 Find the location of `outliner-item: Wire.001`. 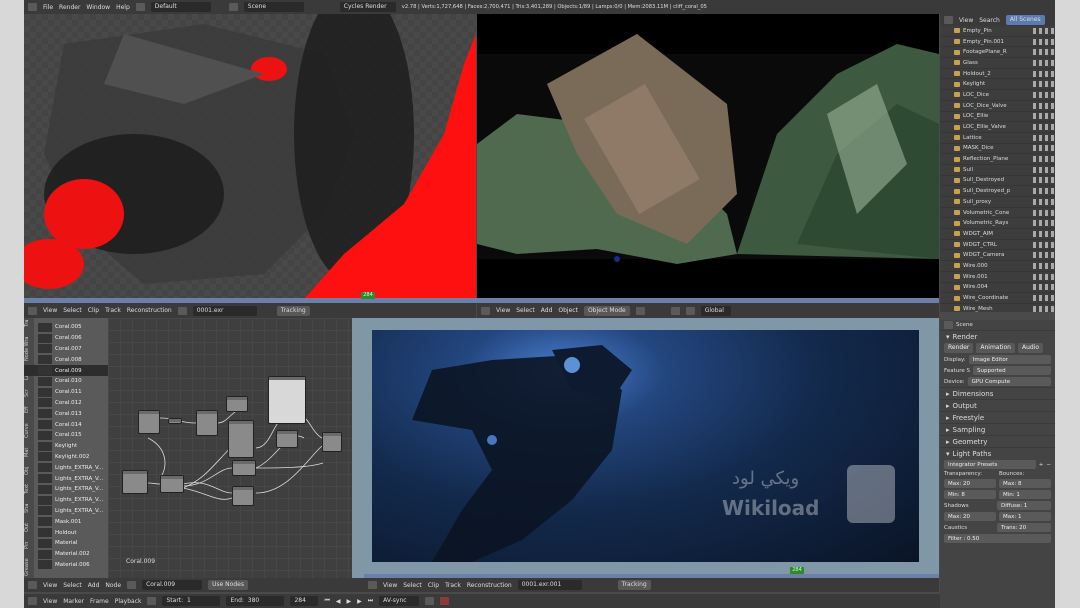

outliner-item: Wire.001 is located at coordinates (997, 277).